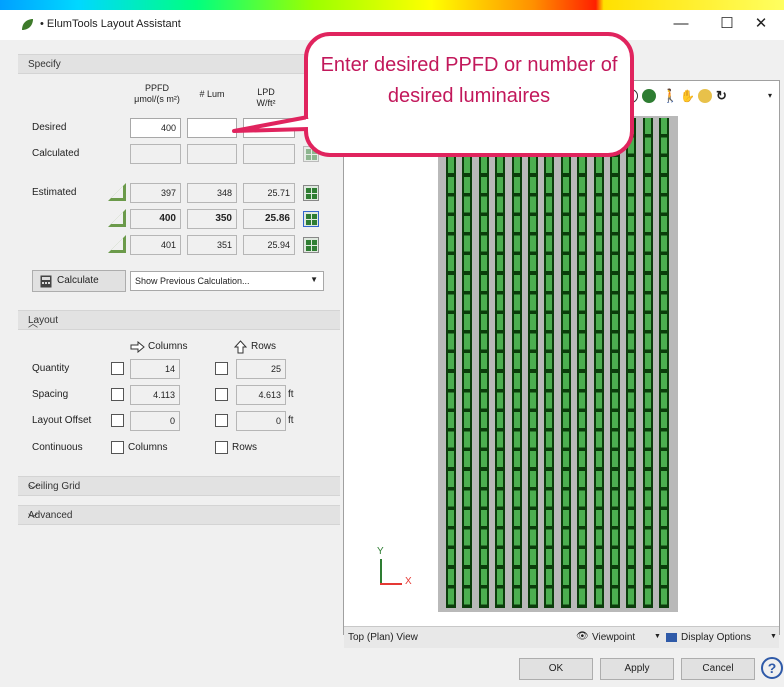 The height and width of the screenshot is (687, 784). I want to click on rows-header: Rows, so click(269, 348).